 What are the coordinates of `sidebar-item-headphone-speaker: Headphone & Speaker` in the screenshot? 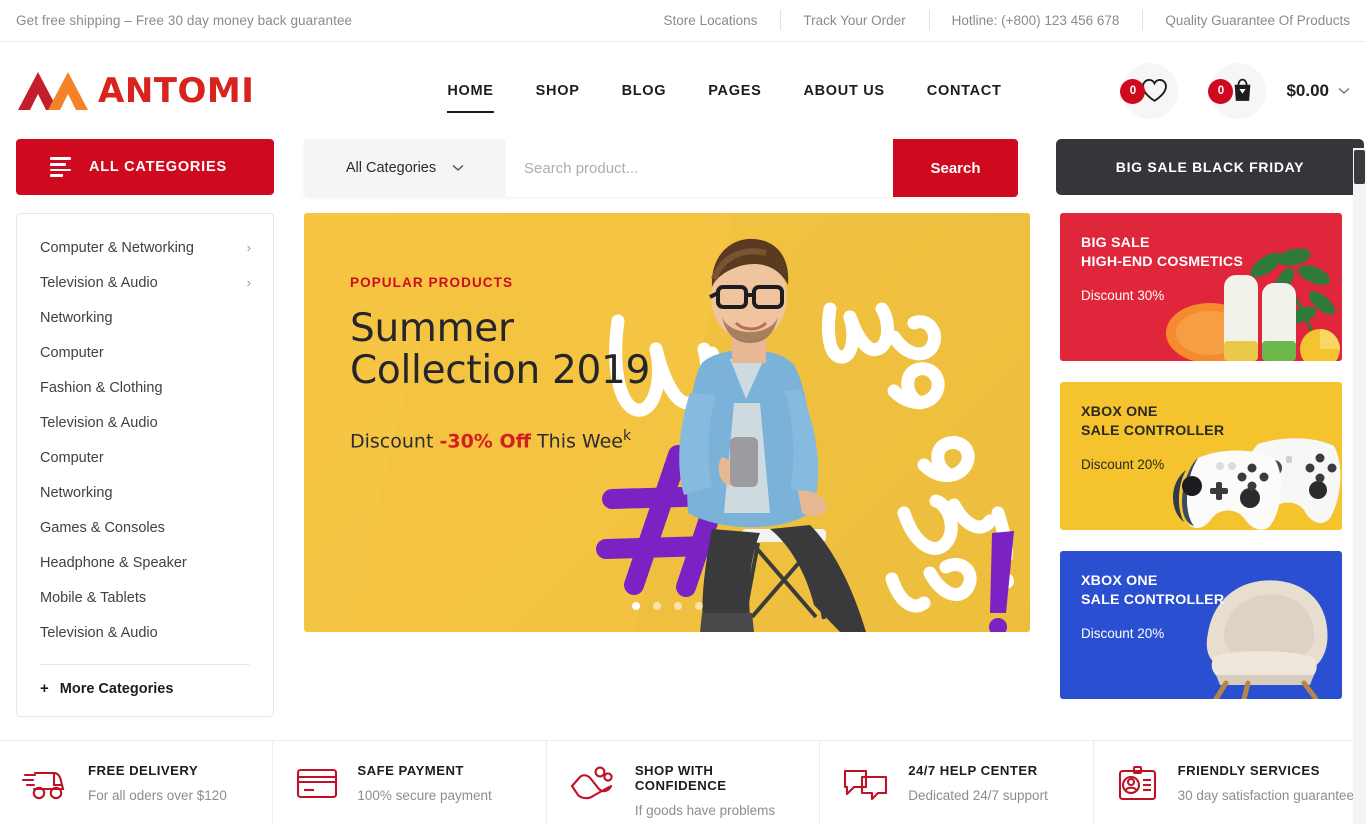 It's located at (145, 562).